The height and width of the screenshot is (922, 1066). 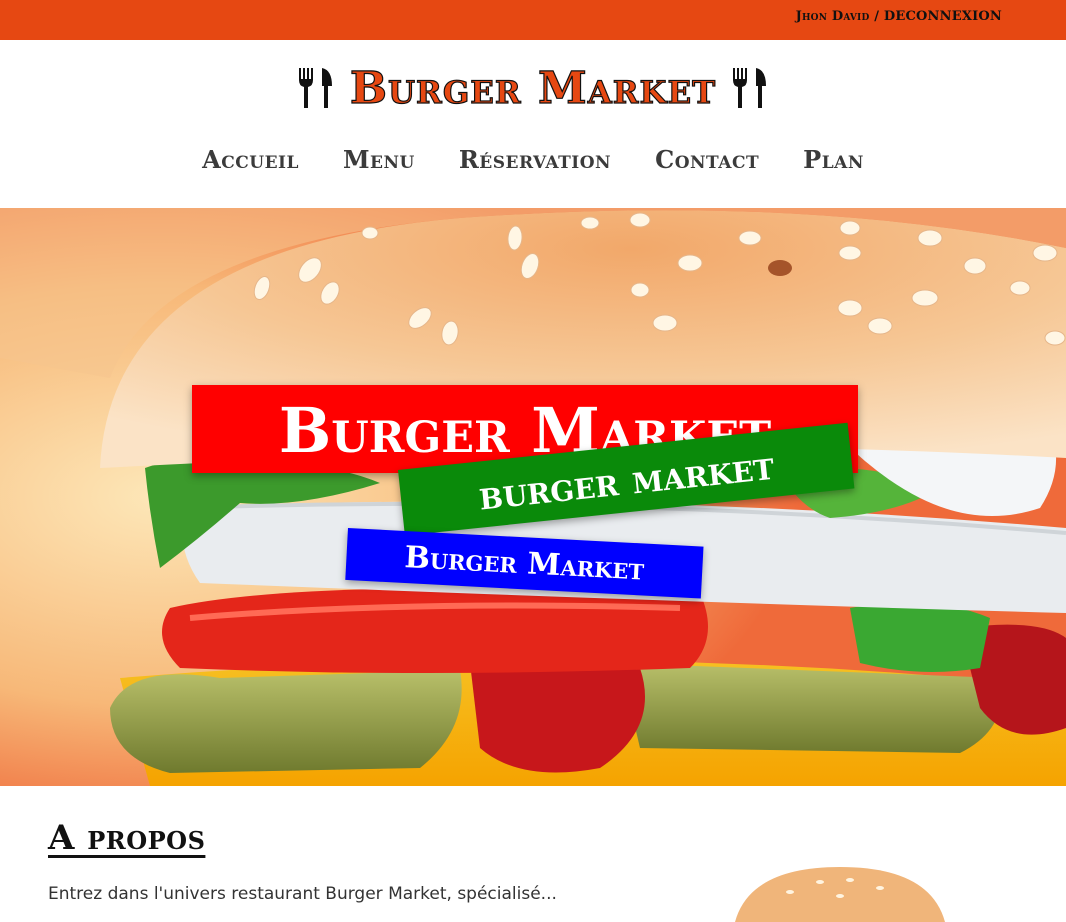 I want to click on nav-reservation: Réservation, so click(x=535, y=159).